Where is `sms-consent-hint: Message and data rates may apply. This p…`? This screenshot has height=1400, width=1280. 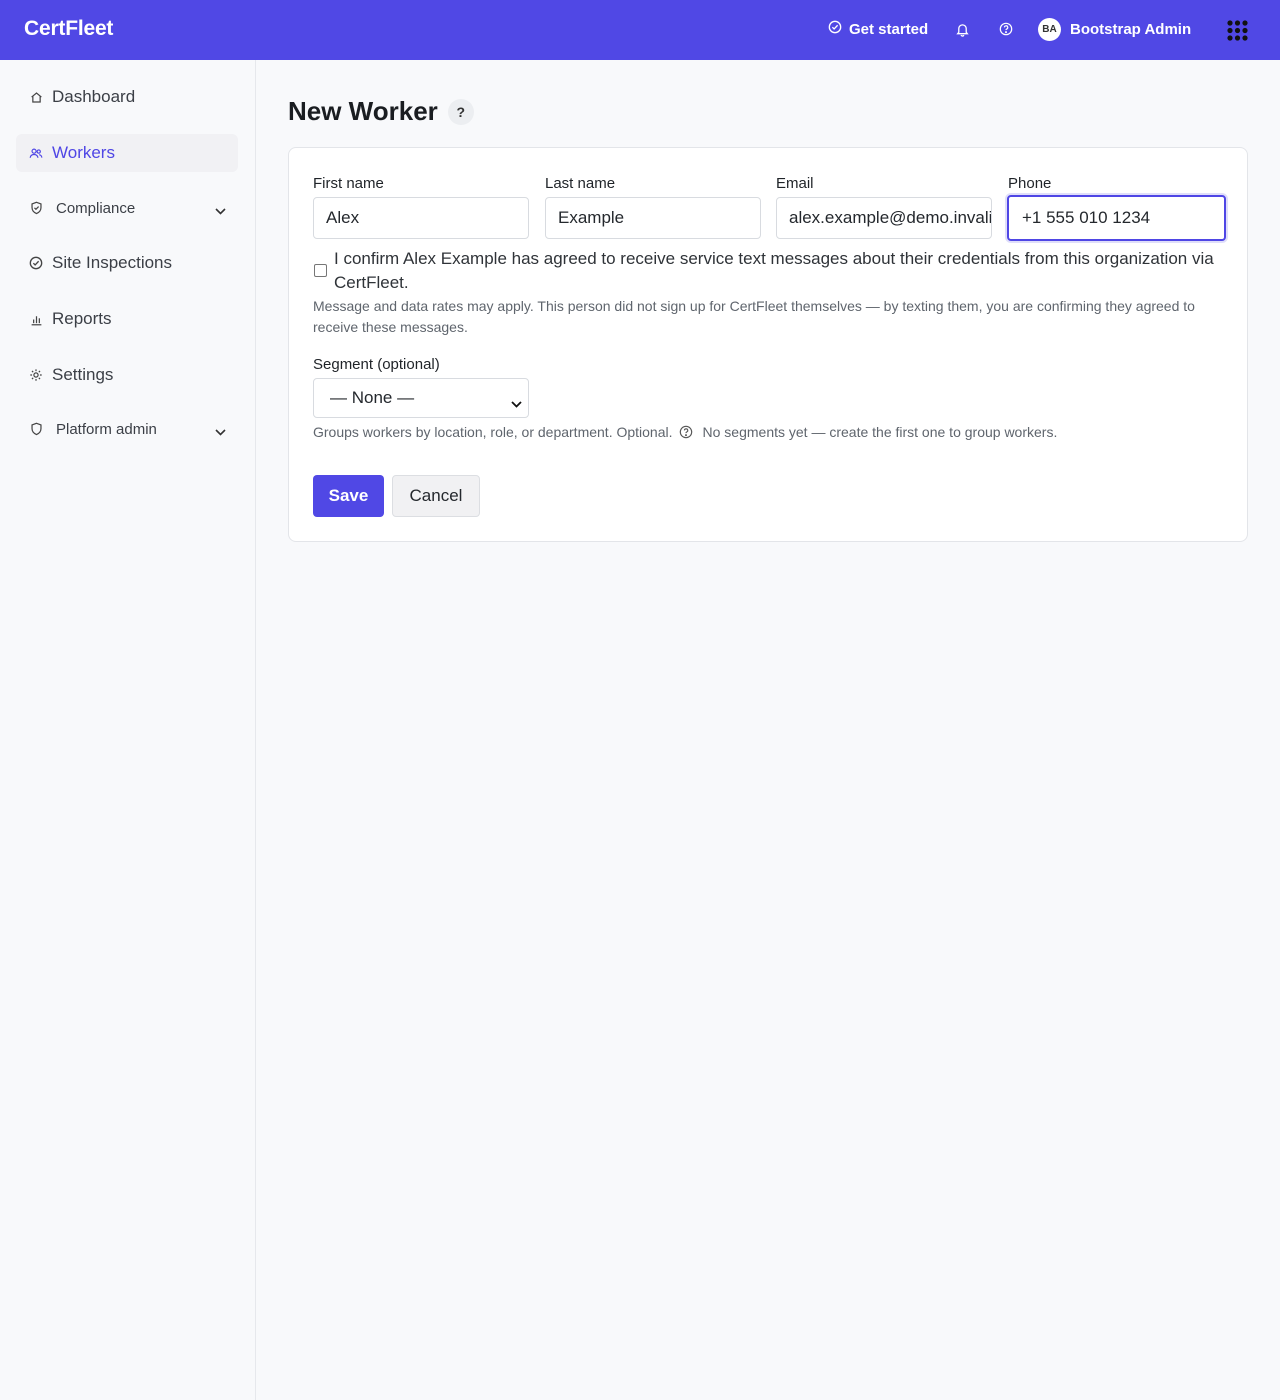
sms-consent-hint: Message and data rates may apply. This p… is located at coordinates (754, 316).